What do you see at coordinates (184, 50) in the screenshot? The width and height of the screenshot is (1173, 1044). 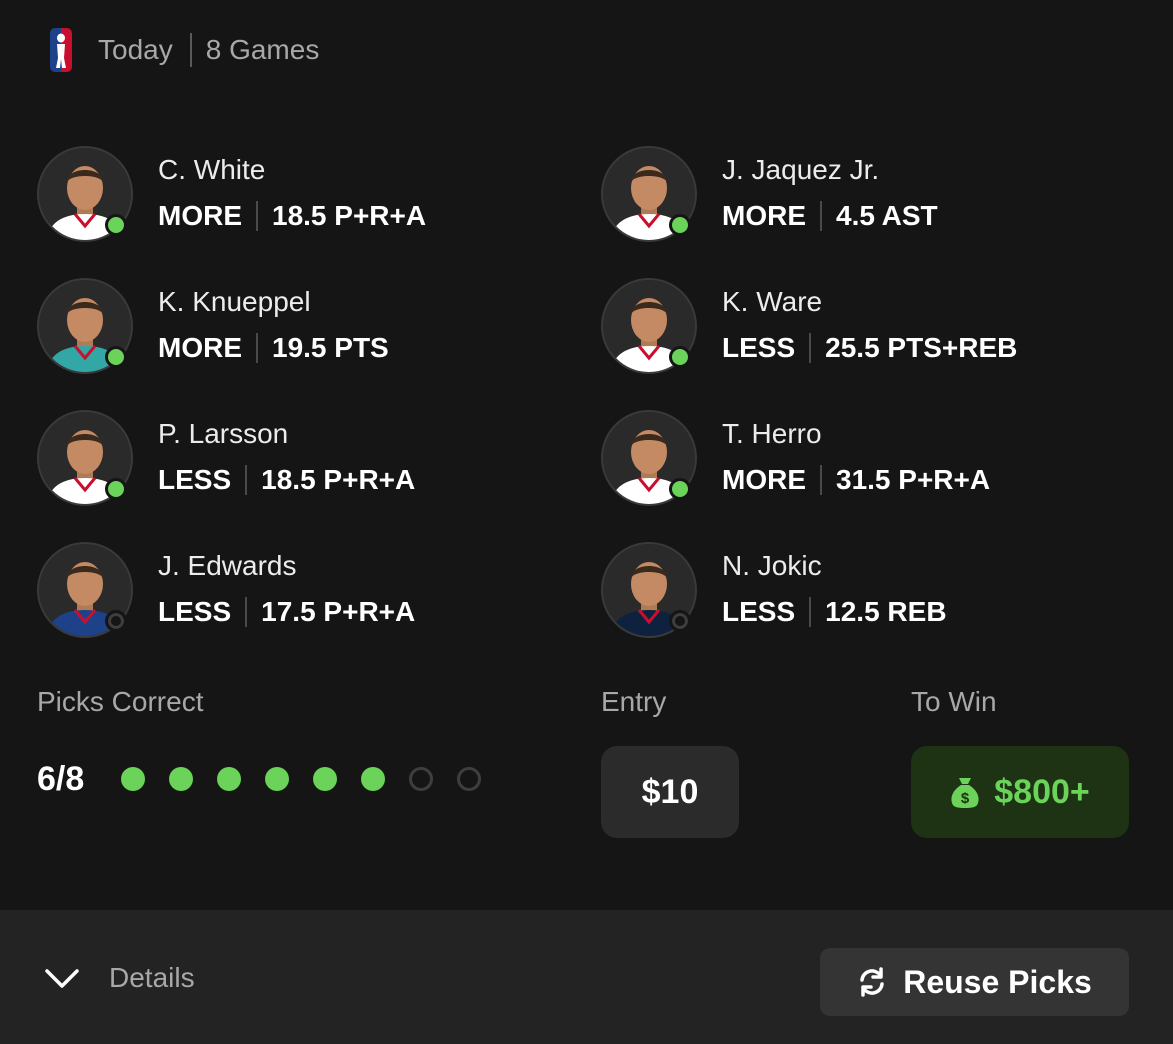 I see `card-header: Today 8 Games` at bounding box center [184, 50].